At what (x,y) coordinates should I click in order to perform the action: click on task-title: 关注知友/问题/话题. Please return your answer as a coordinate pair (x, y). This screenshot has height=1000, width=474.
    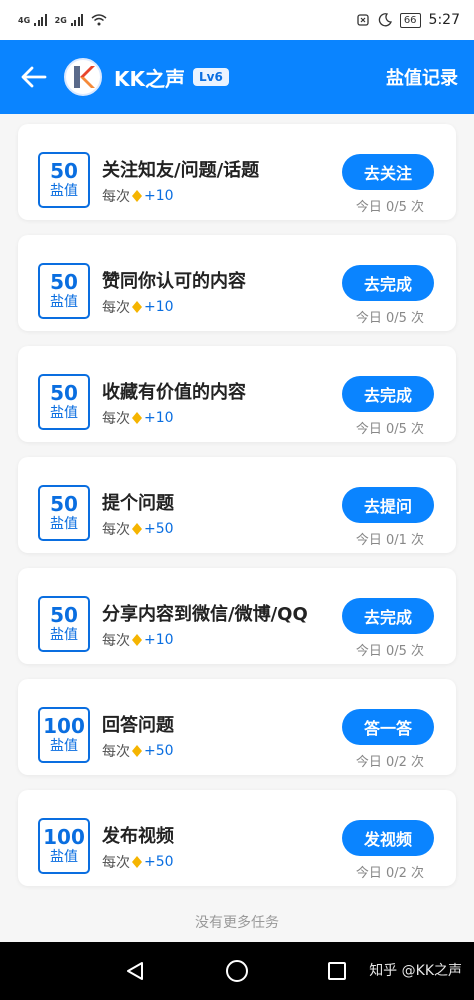
    Looking at the image, I should click on (181, 170).